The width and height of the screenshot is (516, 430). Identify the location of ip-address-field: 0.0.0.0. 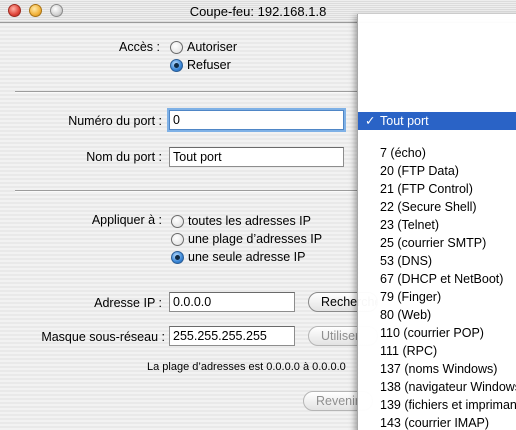
(232, 302).